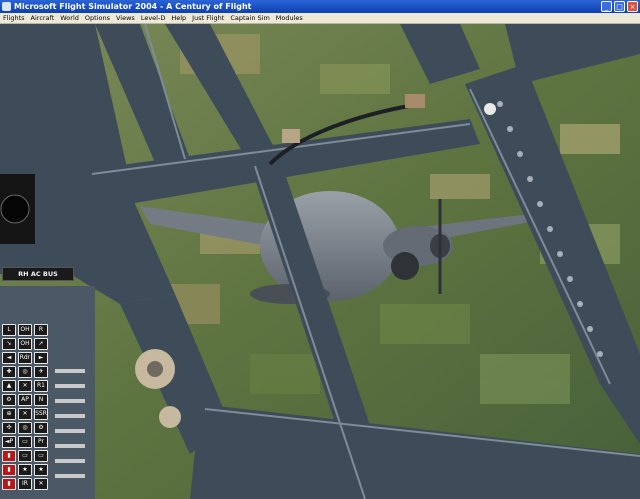 The image size is (640, 499). Describe the element at coordinates (97, 18) in the screenshot. I see `menu-options: Options` at that location.